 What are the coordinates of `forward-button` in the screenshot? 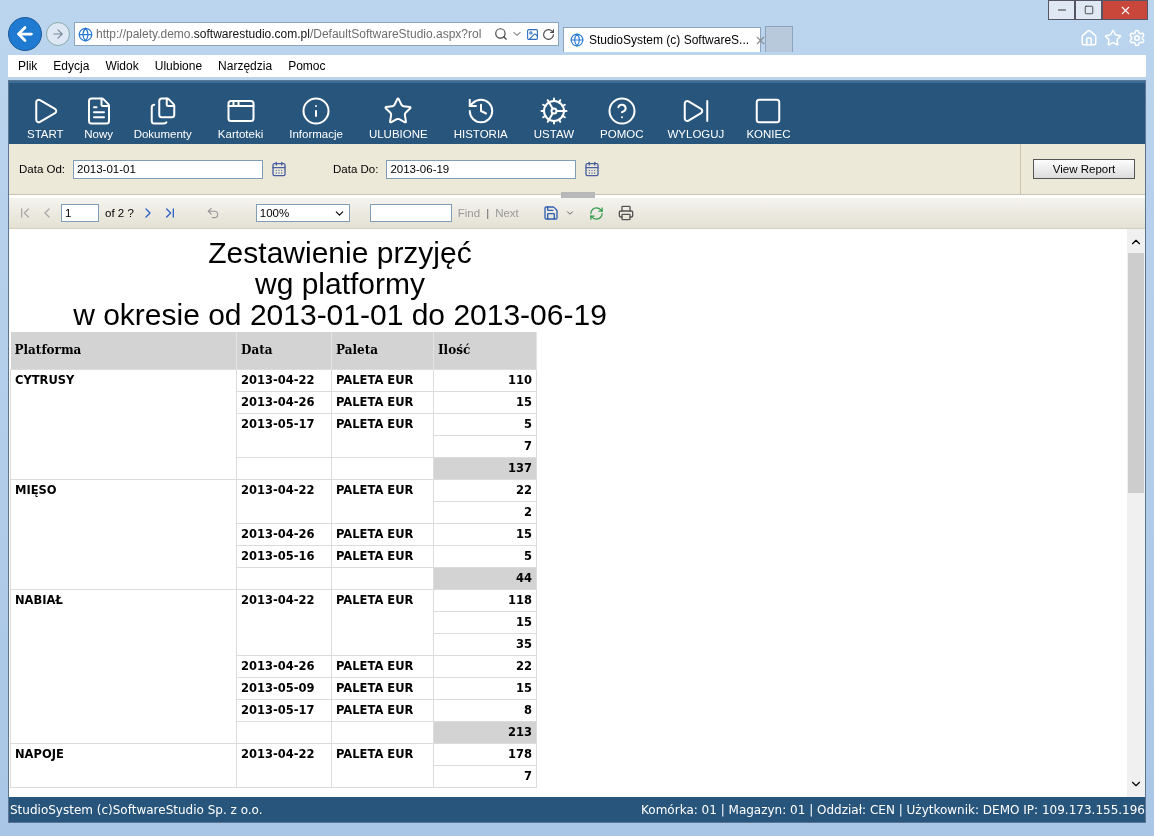 It's located at (58, 34).